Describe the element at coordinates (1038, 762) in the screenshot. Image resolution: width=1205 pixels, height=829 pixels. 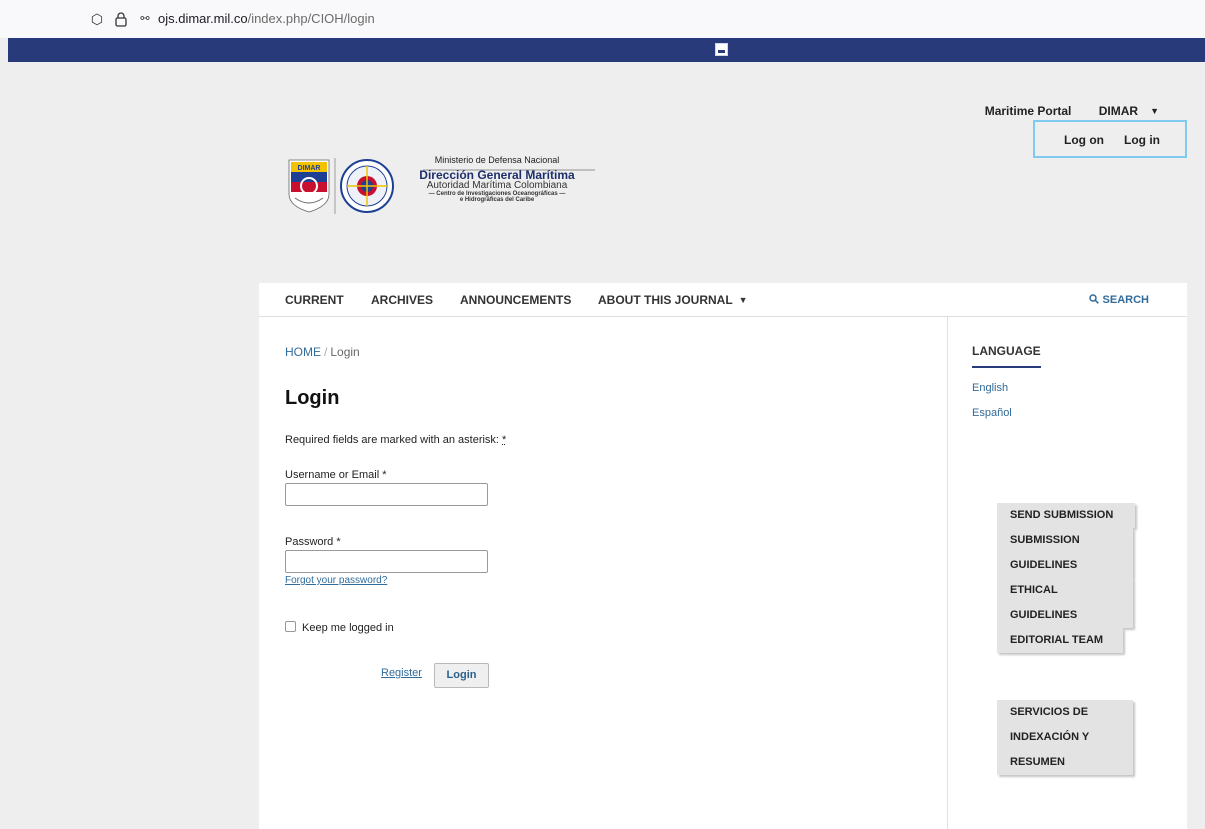
I see `servicios-line3: RESUMEN` at that location.